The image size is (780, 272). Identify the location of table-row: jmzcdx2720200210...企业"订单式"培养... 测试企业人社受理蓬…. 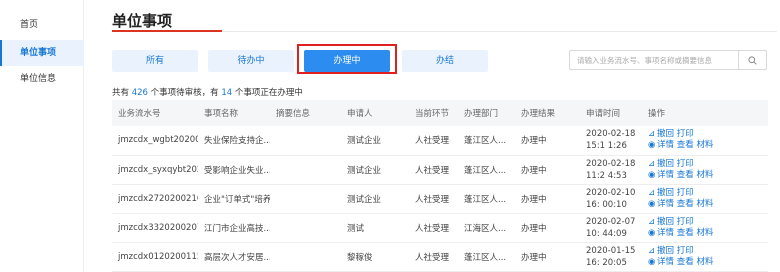
(440, 199).